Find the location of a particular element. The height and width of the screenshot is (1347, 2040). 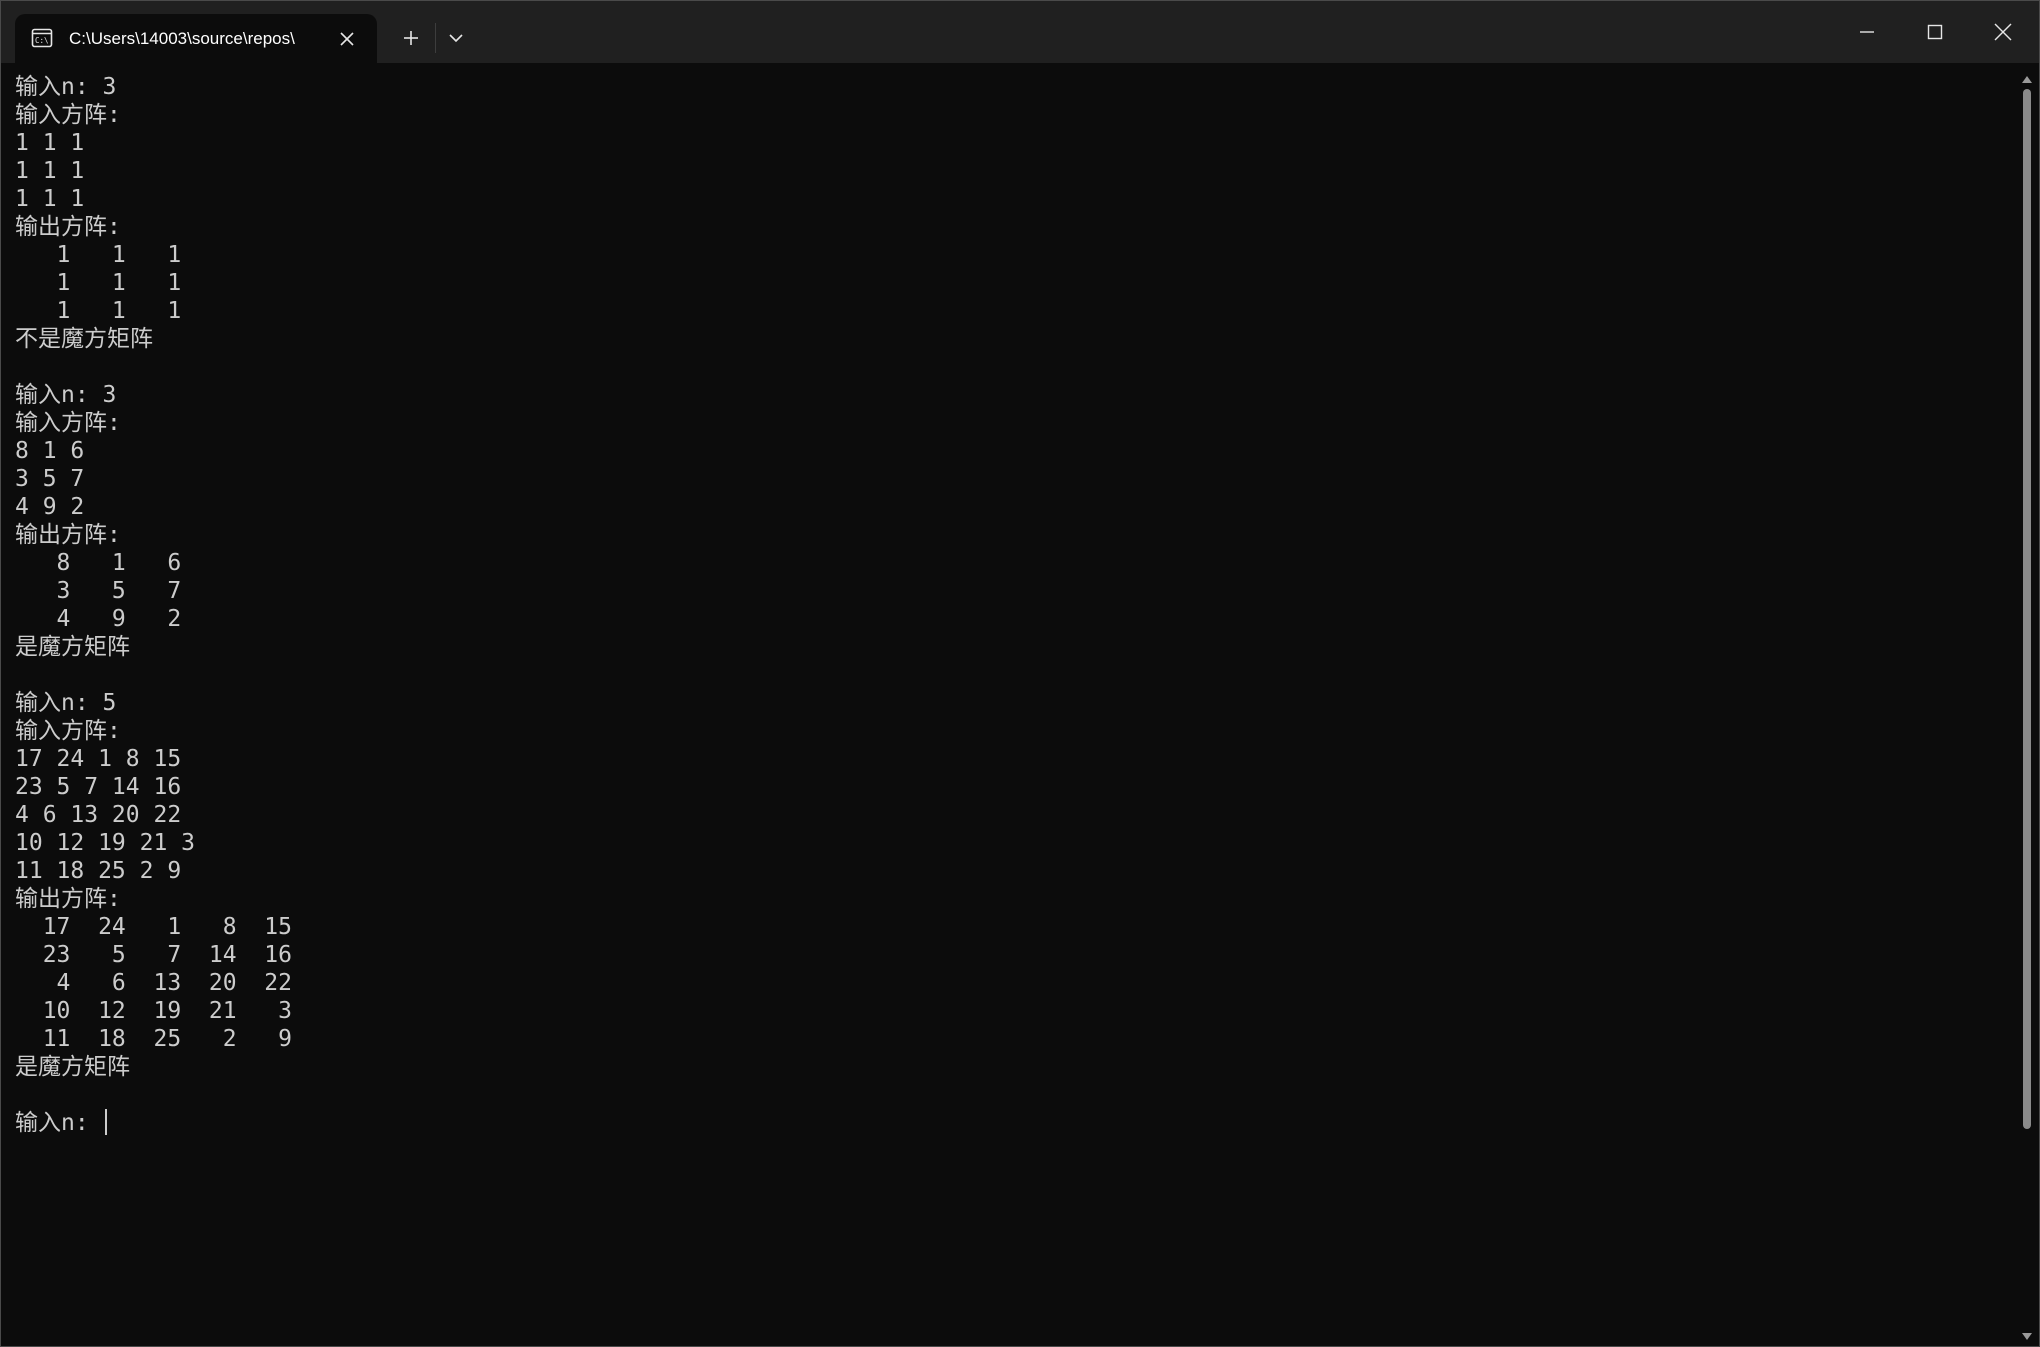

terminal-line: 输入n: 5 is located at coordinates (66, 703).